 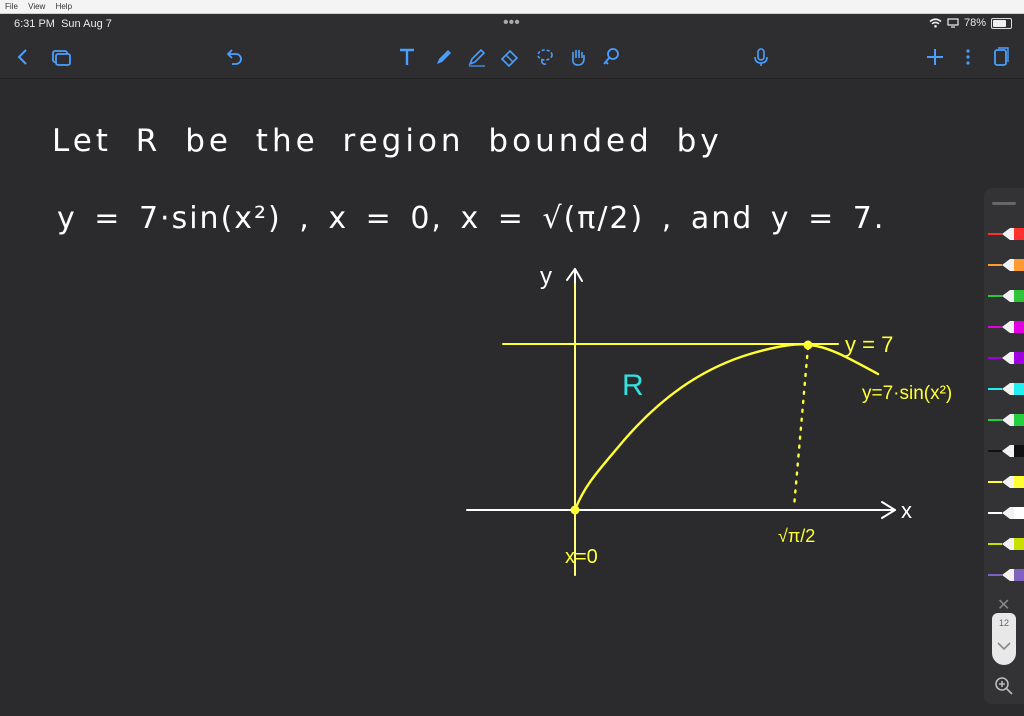 What do you see at coordinates (578, 57) in the screenshot?
I see `hand-icon` at bounding box center [578, 57].